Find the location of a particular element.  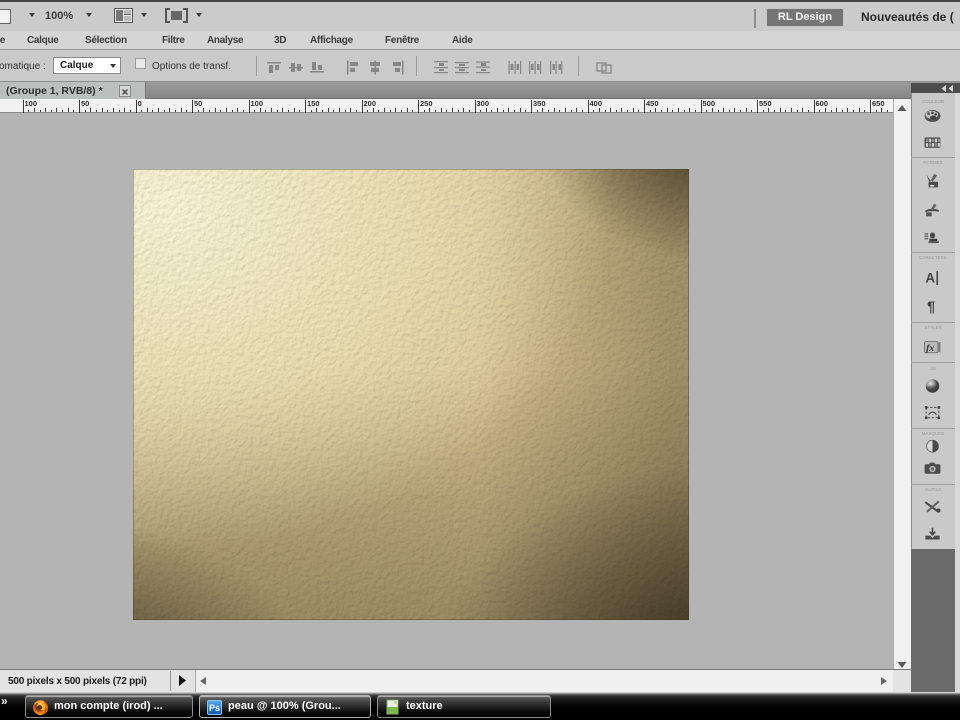

svg-text: fx is located at coordinates (930, 349).